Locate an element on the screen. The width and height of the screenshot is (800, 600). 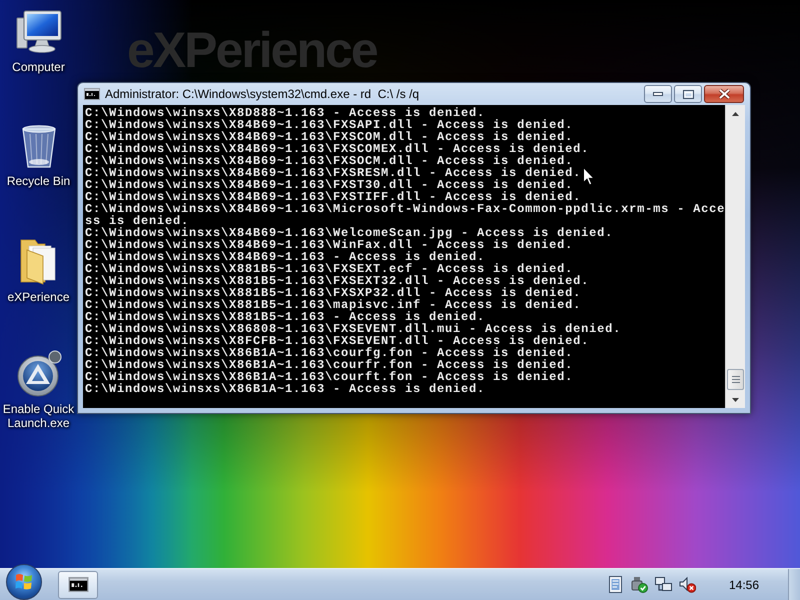
device-check-icon is located at coordinates (639, 584).